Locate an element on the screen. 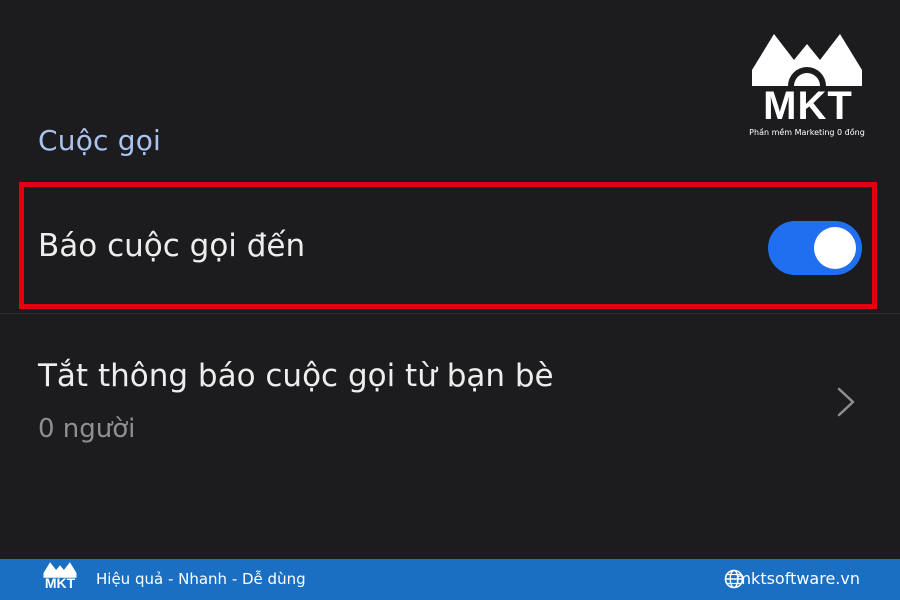 The image size is (900, 600). mkt-logo-watermark: MKT Phần mềm Marketing 0 đồng is located at coordinates (807, 87).